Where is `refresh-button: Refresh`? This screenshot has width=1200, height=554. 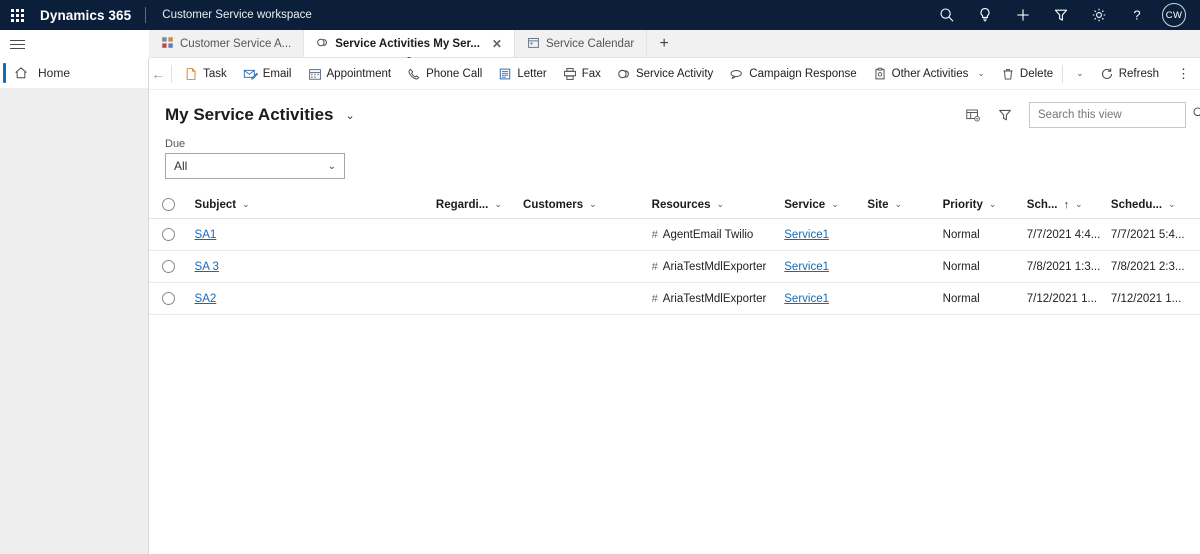 refresh-button: Refresh is located at coordinates (1129, 74).